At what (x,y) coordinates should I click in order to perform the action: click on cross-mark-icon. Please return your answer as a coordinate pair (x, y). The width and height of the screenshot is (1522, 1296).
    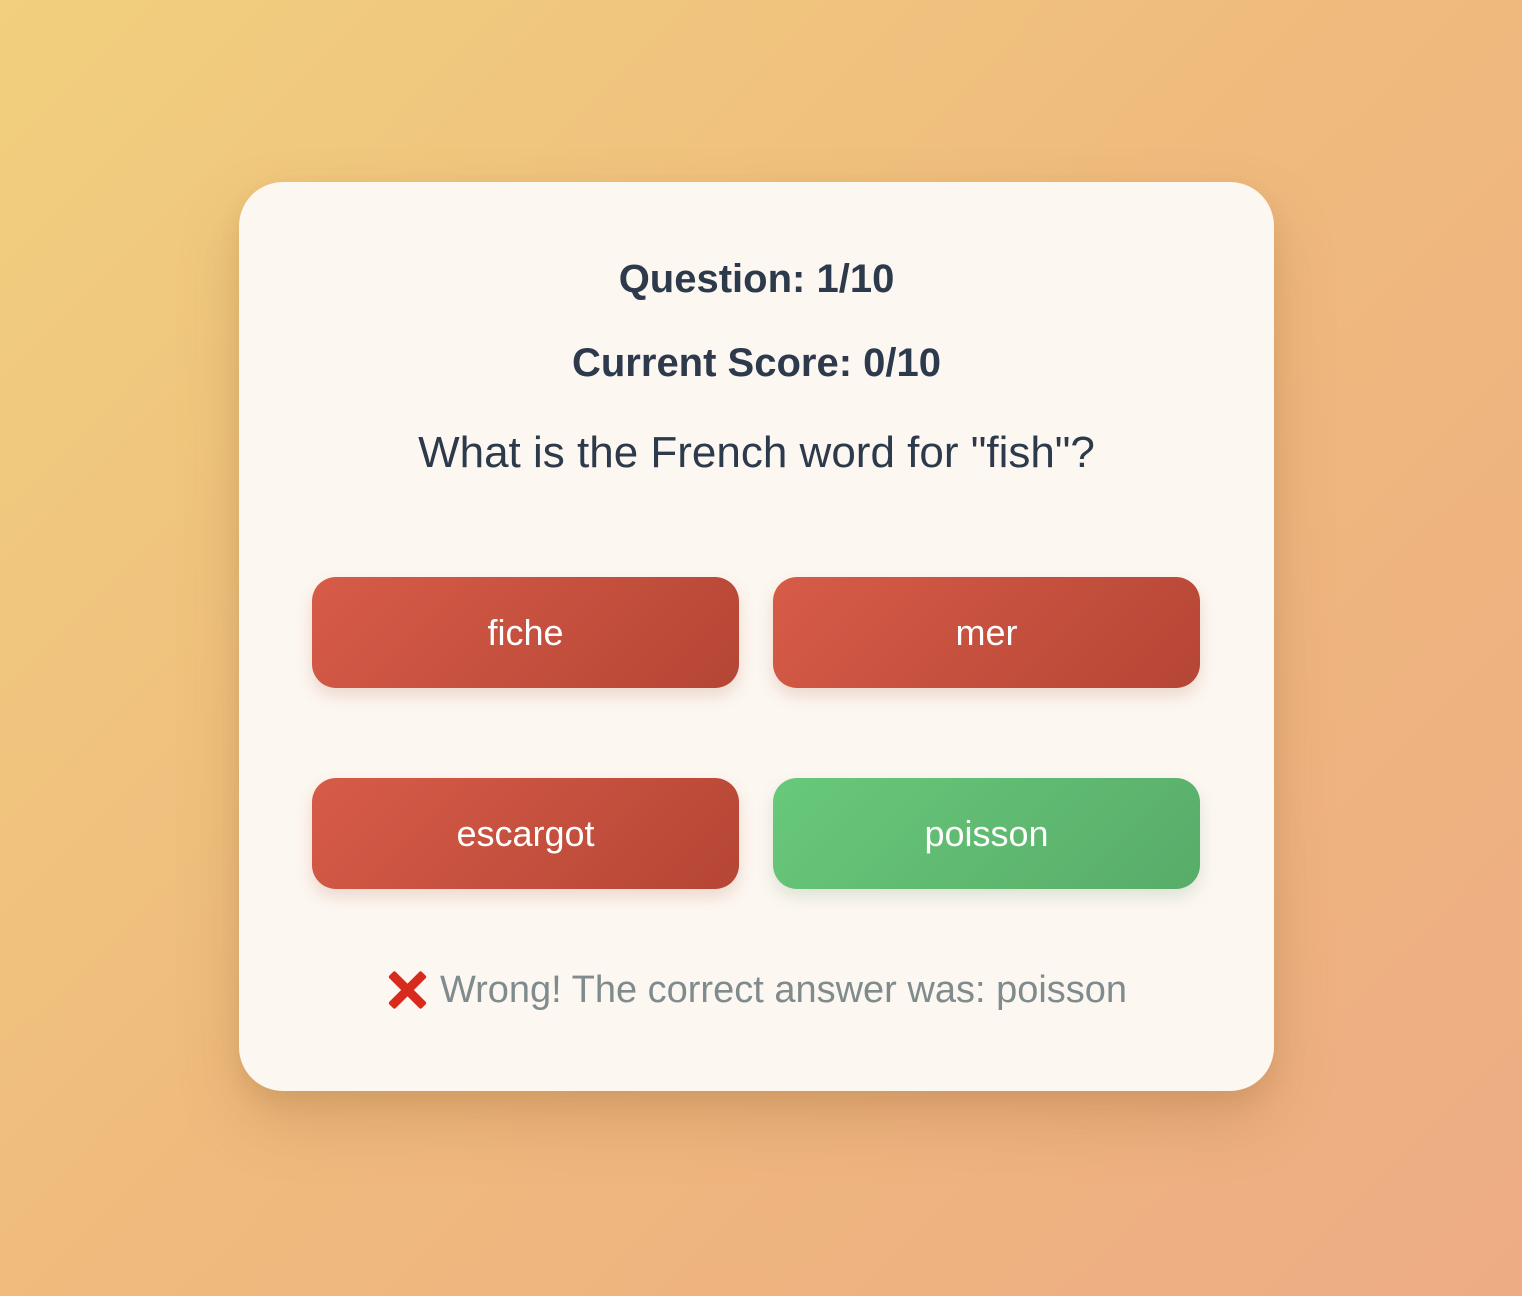
    Looking at the image, I should click on (407, 990).